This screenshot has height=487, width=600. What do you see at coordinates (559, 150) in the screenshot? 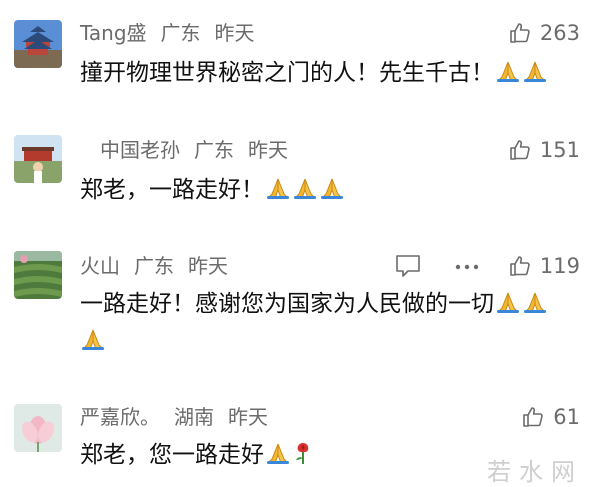
I see `like-count: 151` at bounding box center [559, 150].